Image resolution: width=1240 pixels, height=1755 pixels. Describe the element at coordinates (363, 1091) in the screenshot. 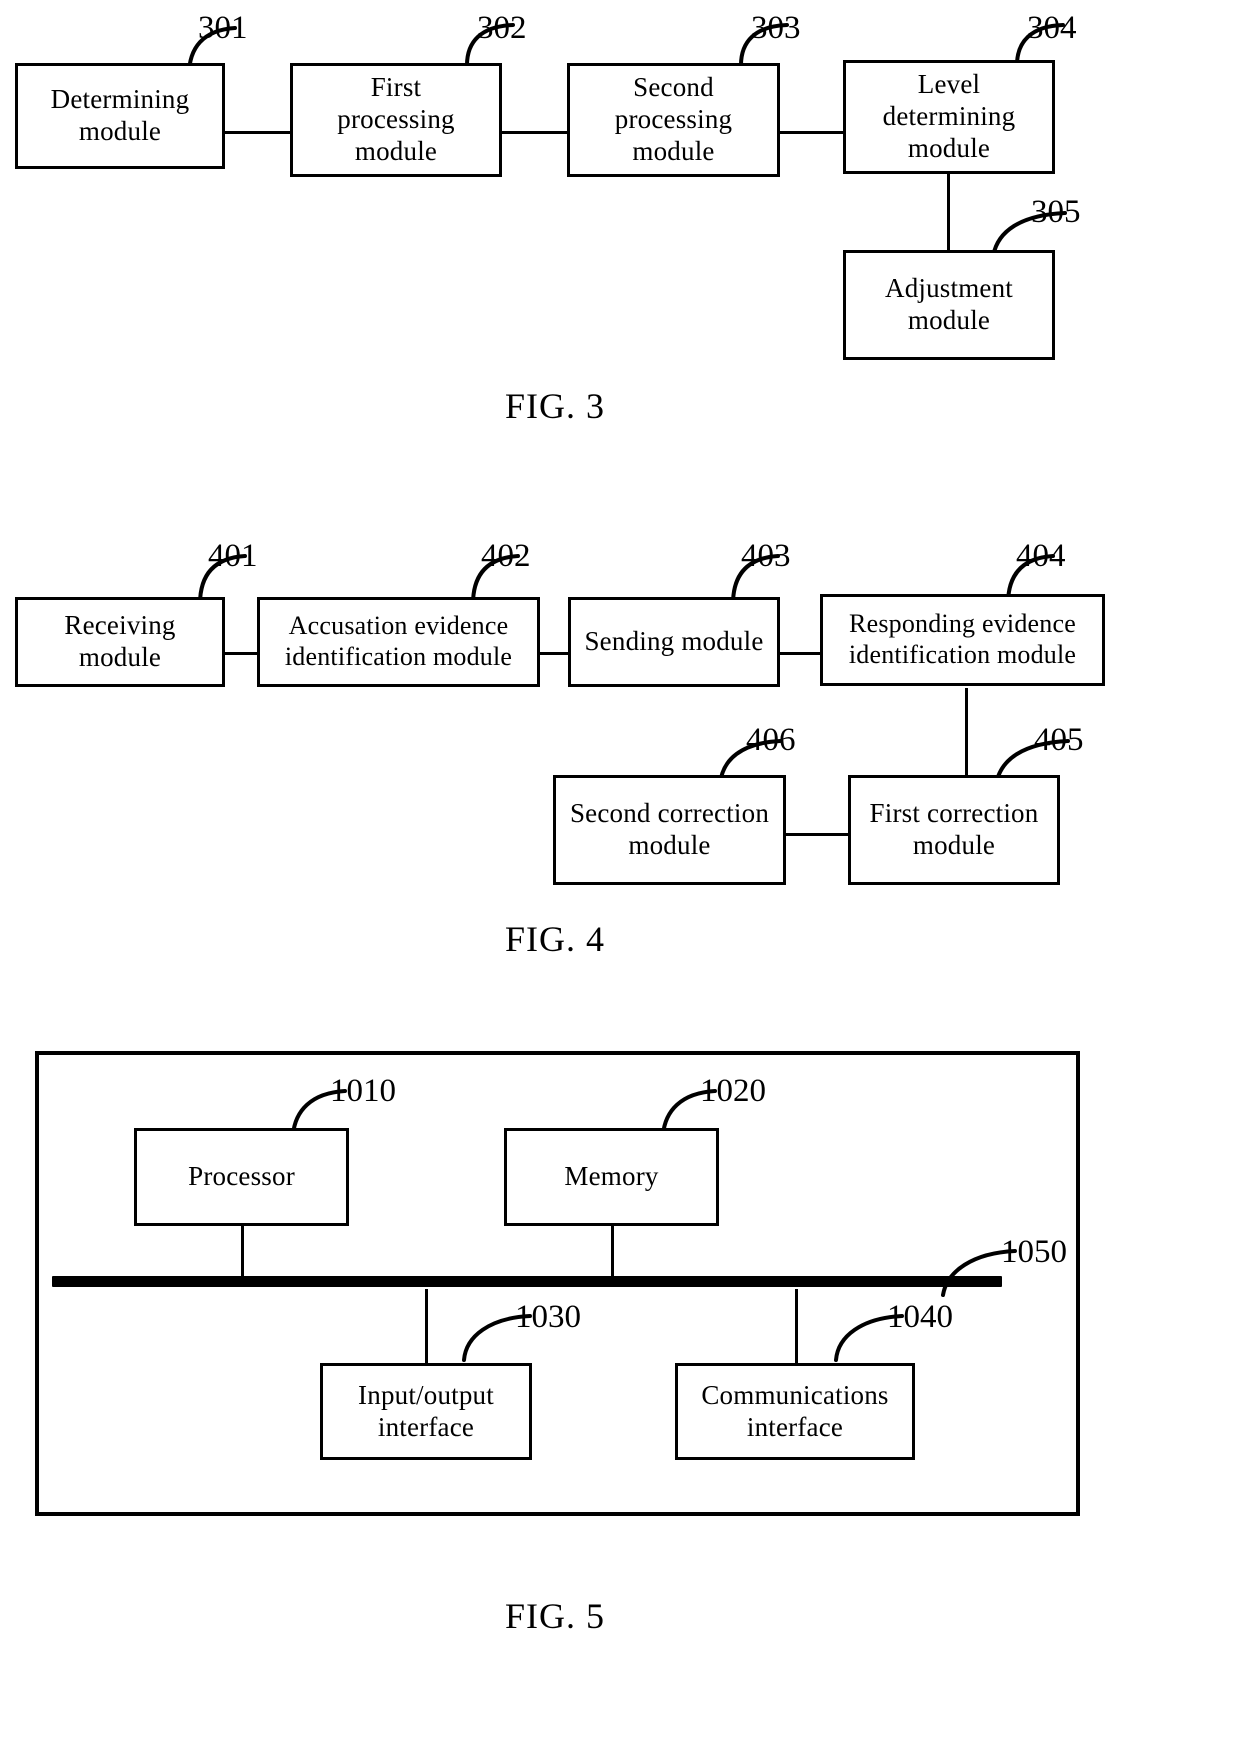

I see `ref-number-1010: 1010` at that location.